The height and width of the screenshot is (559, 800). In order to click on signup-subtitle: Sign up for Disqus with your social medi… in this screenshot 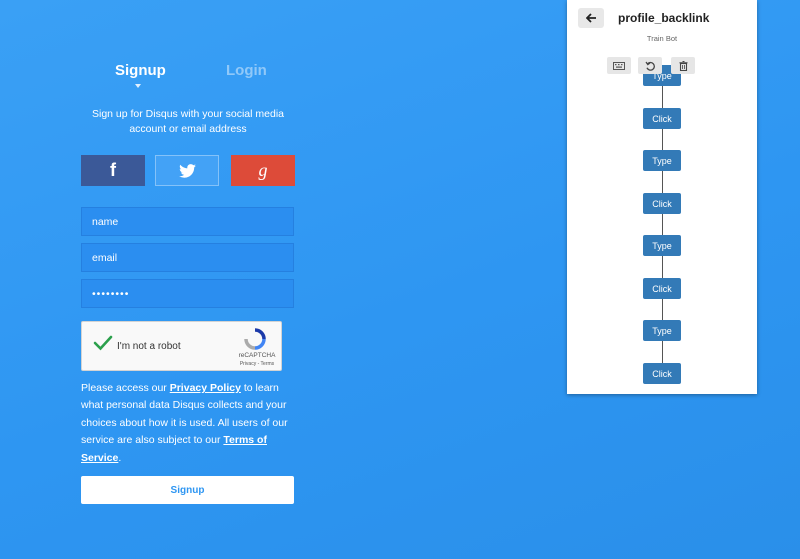, I will do `click(187, 121)`.